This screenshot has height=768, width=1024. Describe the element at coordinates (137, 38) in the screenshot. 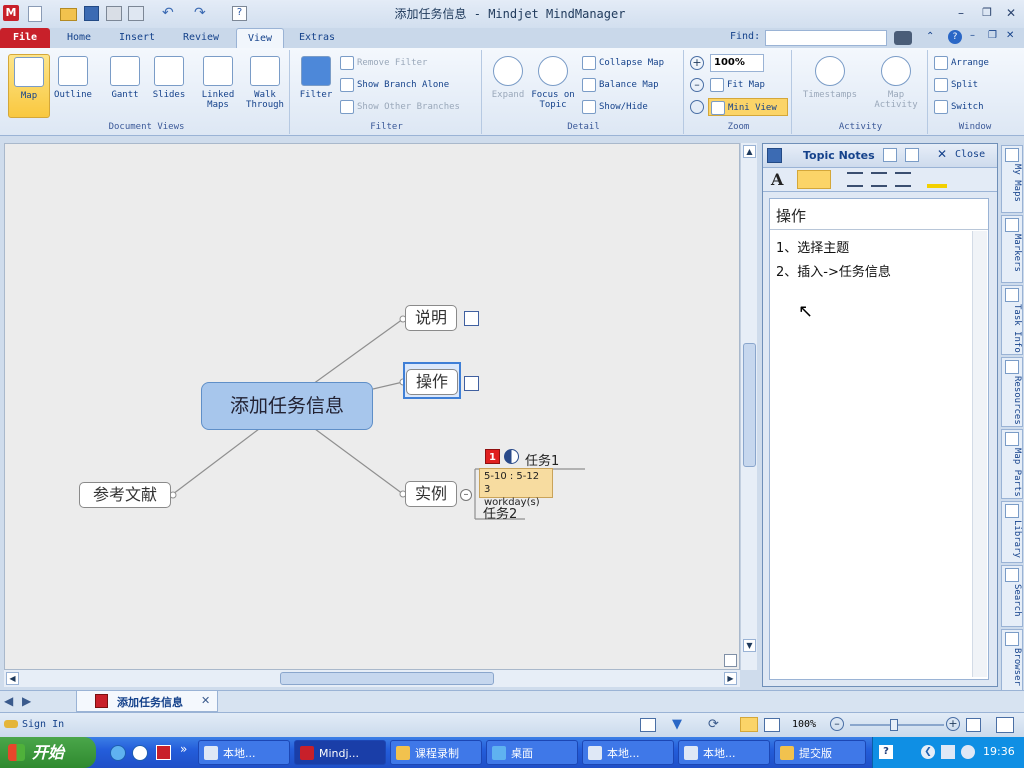

I see `tab-insert: Insert` at that location.